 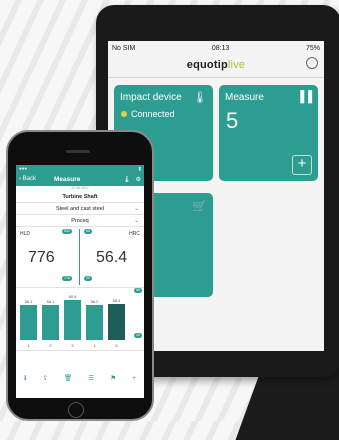 What do you see at coordinates (78, 151) in the screenshot?
I see `speaker` at bounding box center [78, 151].